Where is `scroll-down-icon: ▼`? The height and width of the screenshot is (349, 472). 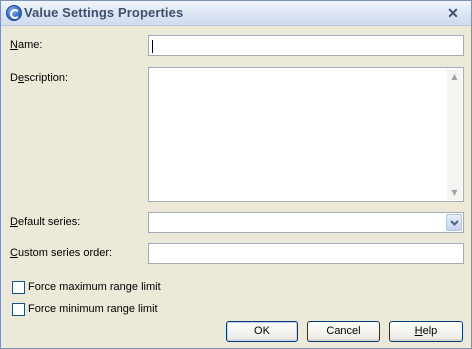
scroll-down-icon: ▼ is located at coordinates (454, 192).